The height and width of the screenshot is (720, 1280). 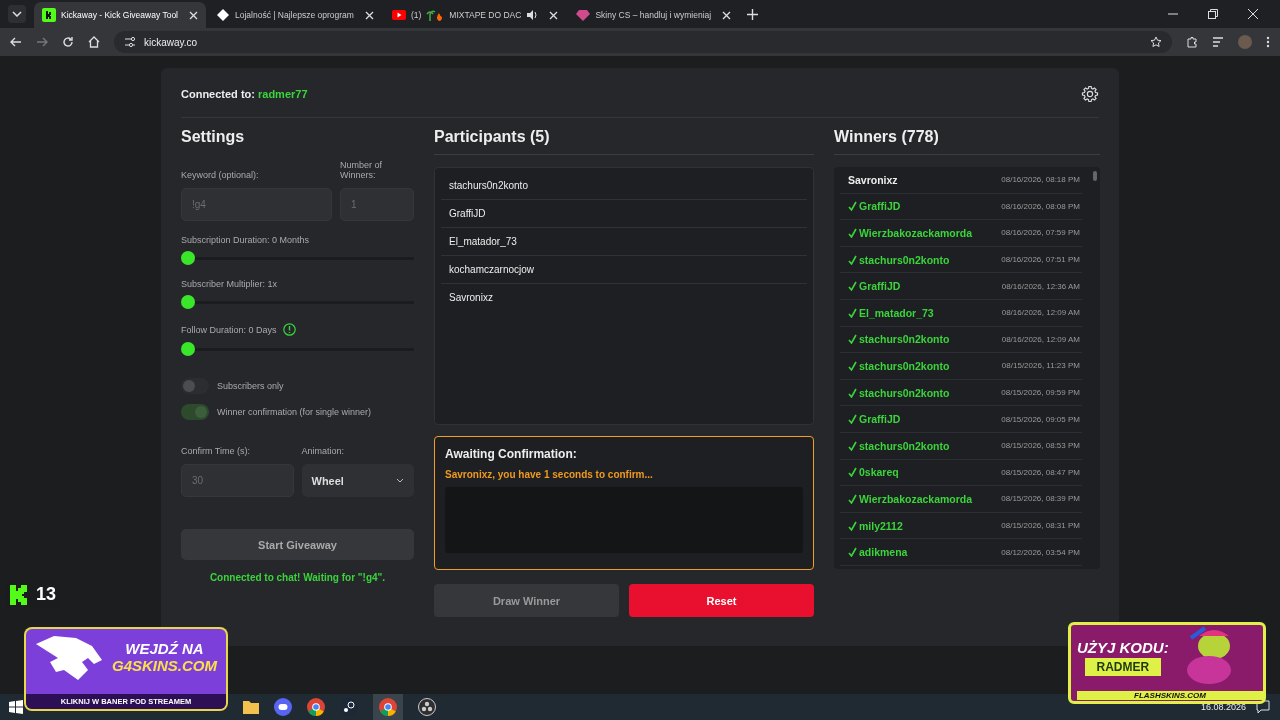 What do you see at coordinates (1123, 647) in the screenshot?
I see `banner-headline: UŻYJ KODU:` at bounding box center [1123, 647].